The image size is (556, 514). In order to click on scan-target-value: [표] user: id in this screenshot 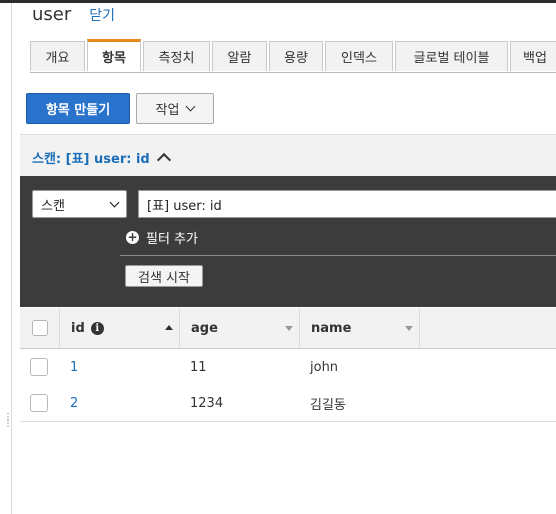, I will do `click(184, 206)`.